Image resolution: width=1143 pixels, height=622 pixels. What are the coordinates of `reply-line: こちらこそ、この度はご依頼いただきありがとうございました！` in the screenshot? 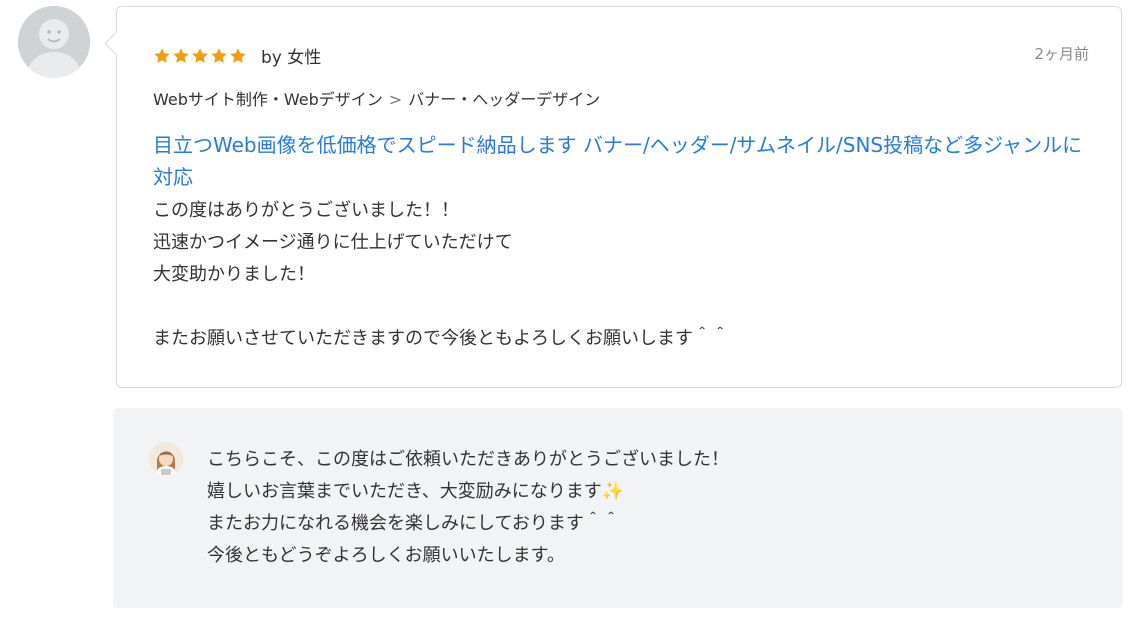 It's located at (468, 459).